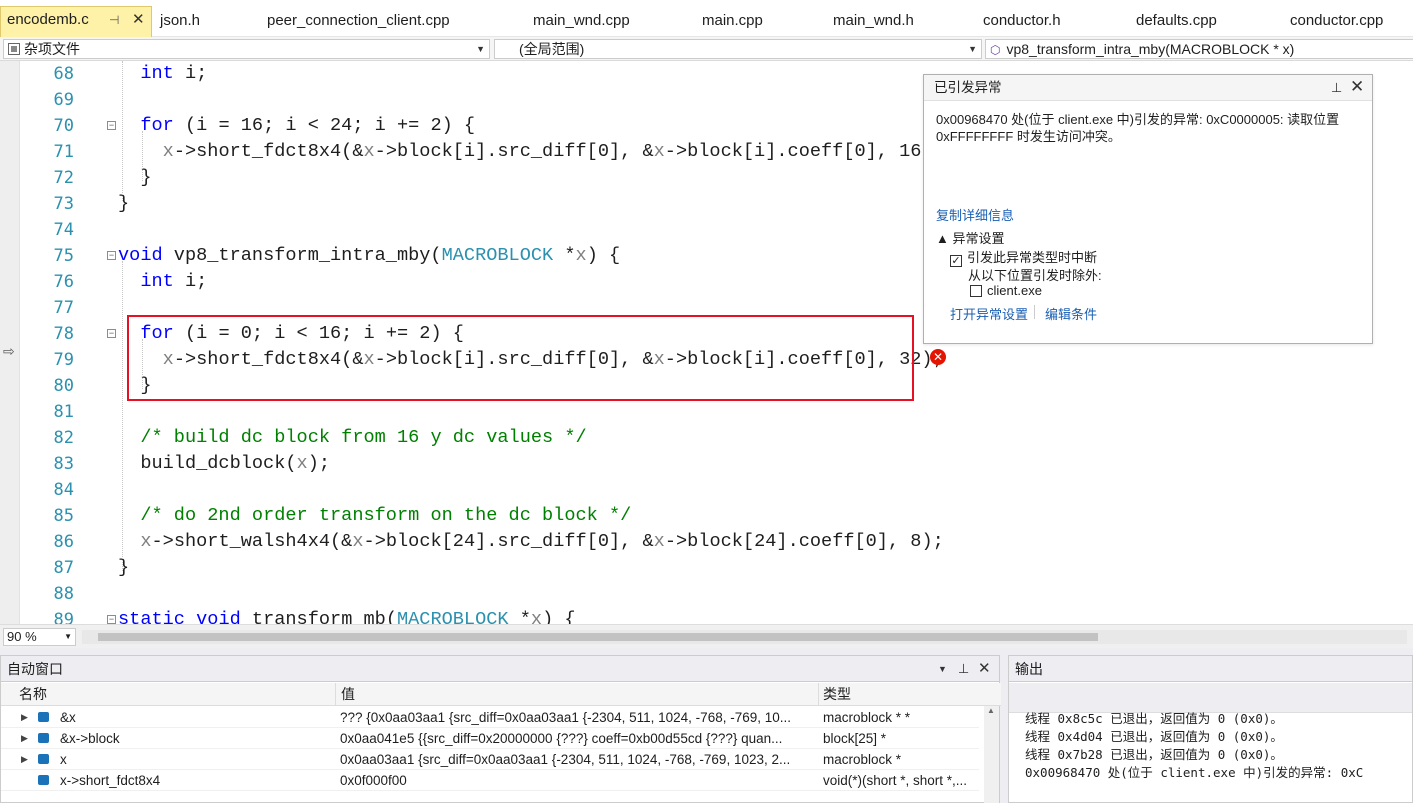  Describe the element at coordinates (48, 19) in the screenshot. I see `tab-label: encodemb.c` at that location.